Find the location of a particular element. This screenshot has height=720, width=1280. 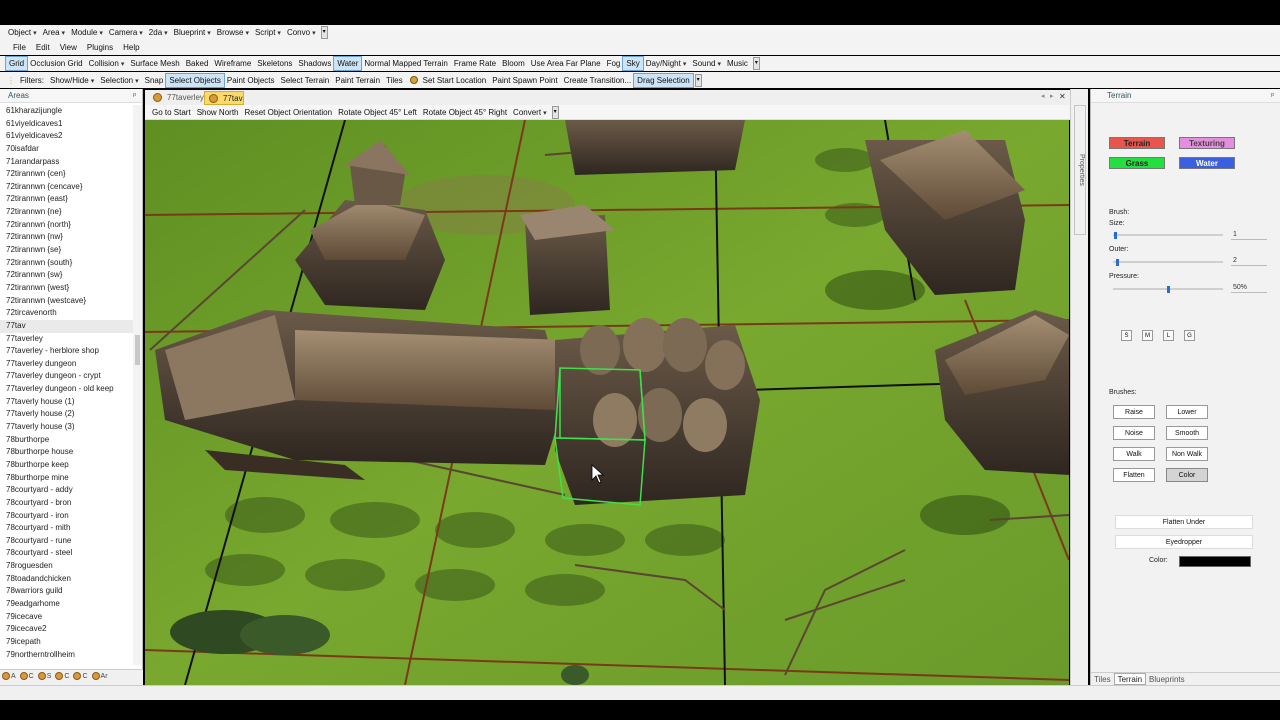

menu-blueprint: Blueprint is located at coordinates (192, 32).